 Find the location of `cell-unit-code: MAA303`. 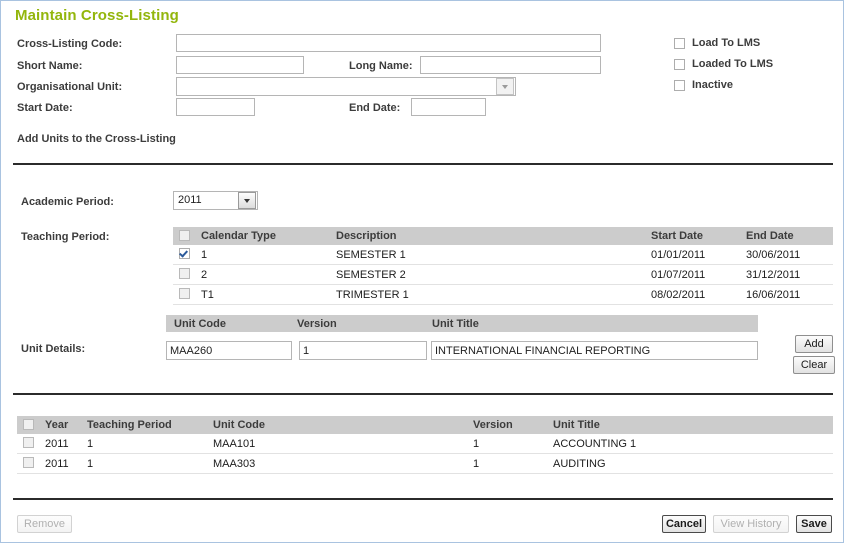

cell-unit-code: MAA303 is located at coordinates (337, 463).